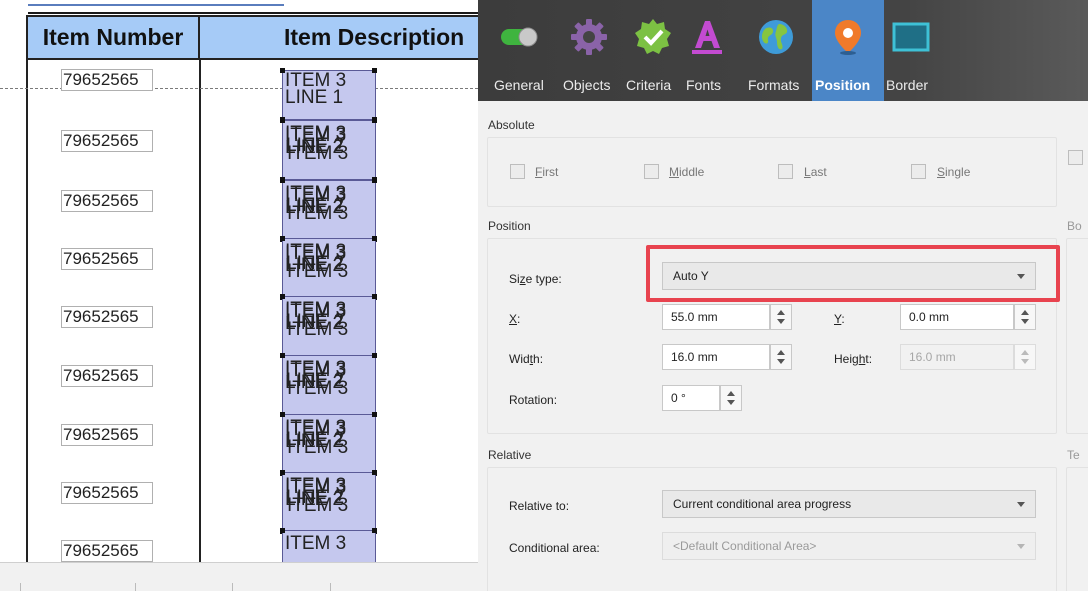  Describe the element at coordinates (316, 543) in the screenshot. I see `description-line: ITEM 3` at that location.